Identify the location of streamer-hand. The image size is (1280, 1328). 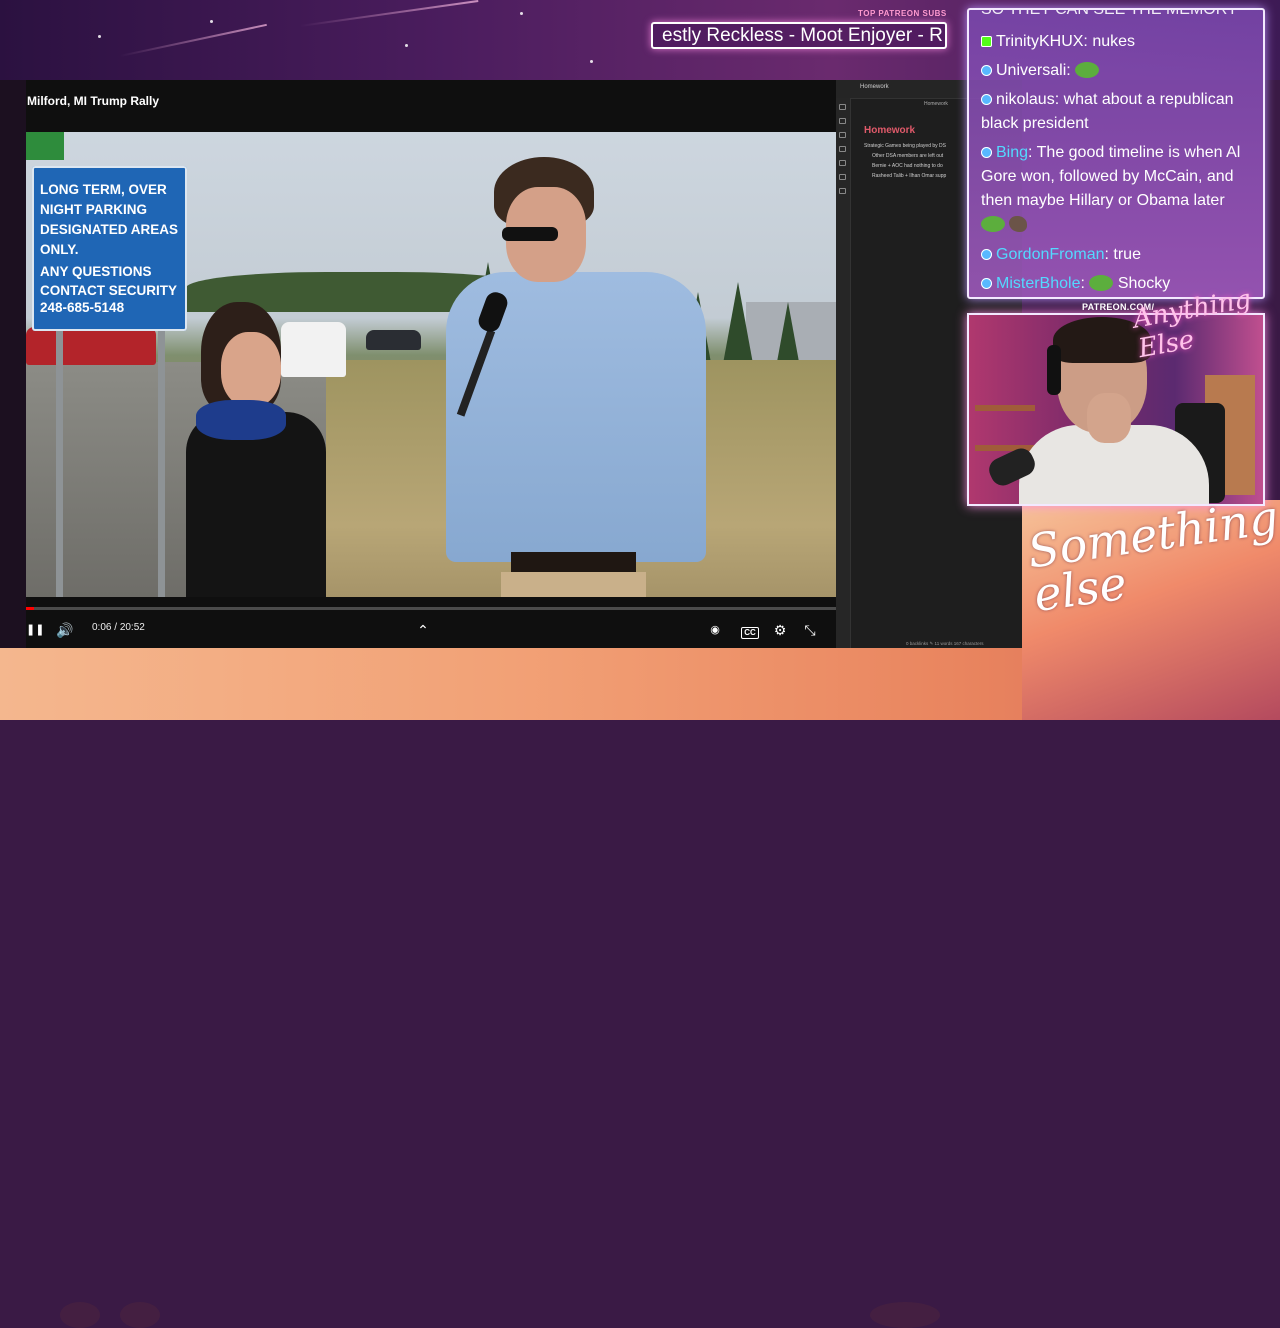
(1109, 418).